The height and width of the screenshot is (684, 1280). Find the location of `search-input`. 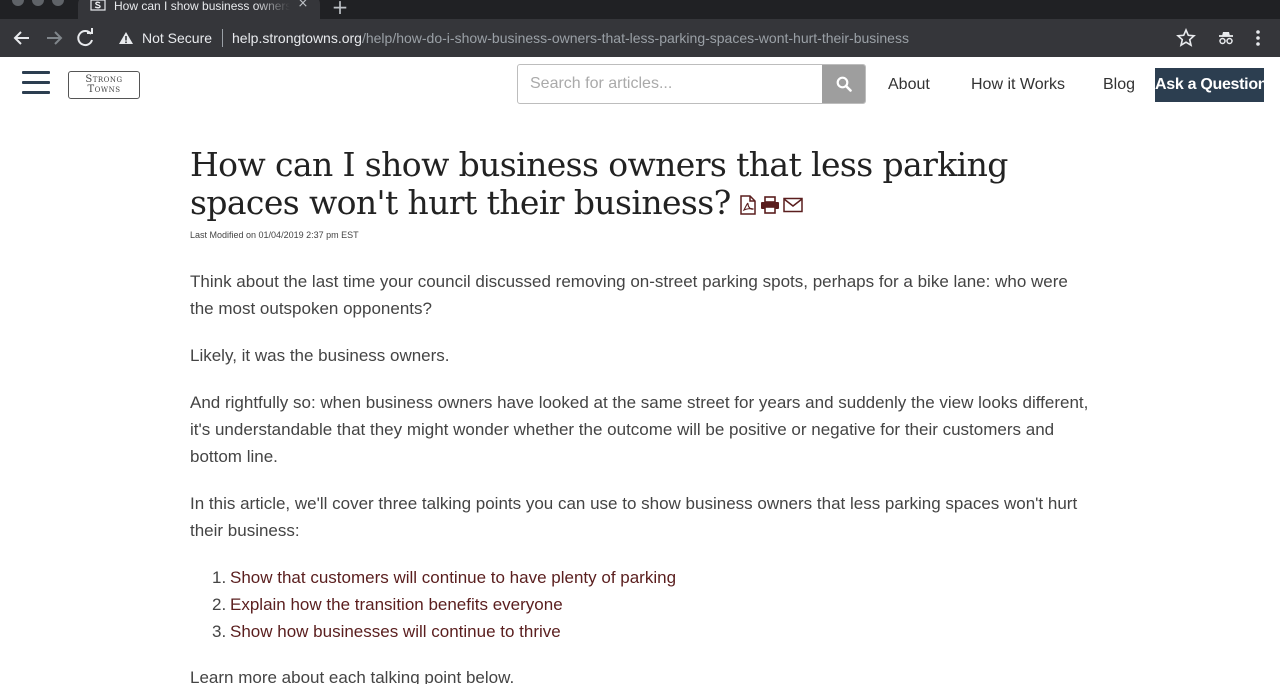

search-input is located at coordinates (670, 84).